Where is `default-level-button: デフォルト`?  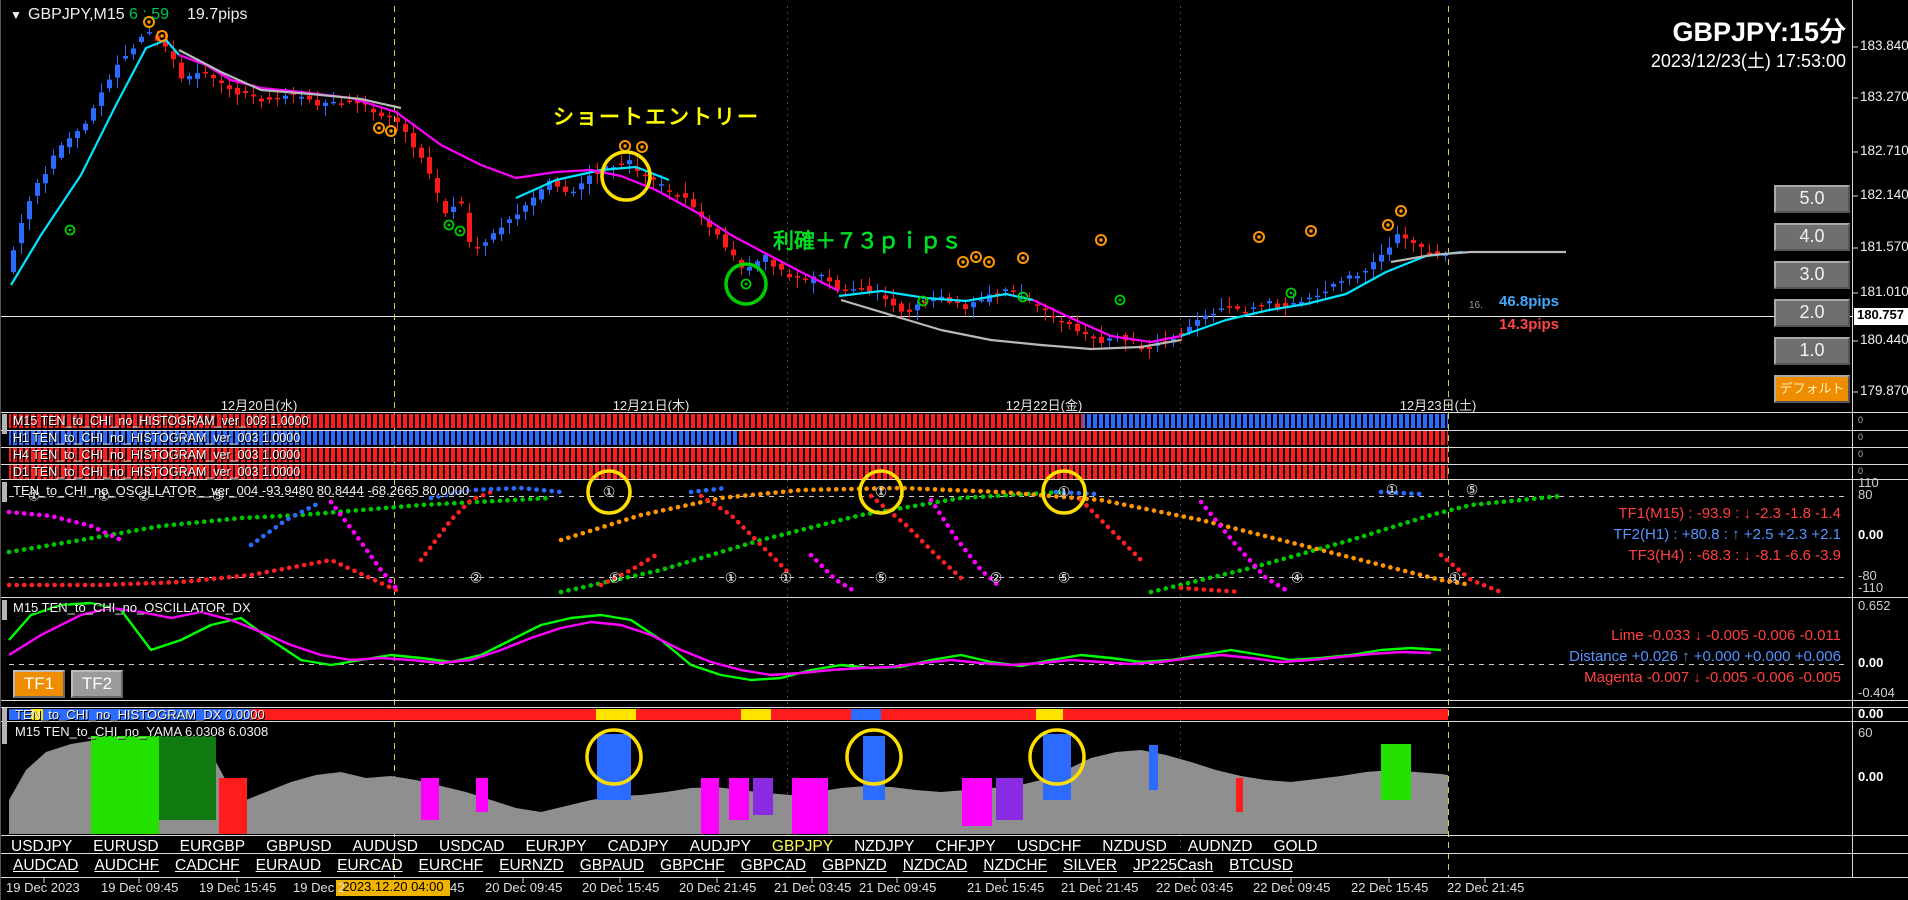 default-level-button: デフォルト is located at coordinates (1812, 389).